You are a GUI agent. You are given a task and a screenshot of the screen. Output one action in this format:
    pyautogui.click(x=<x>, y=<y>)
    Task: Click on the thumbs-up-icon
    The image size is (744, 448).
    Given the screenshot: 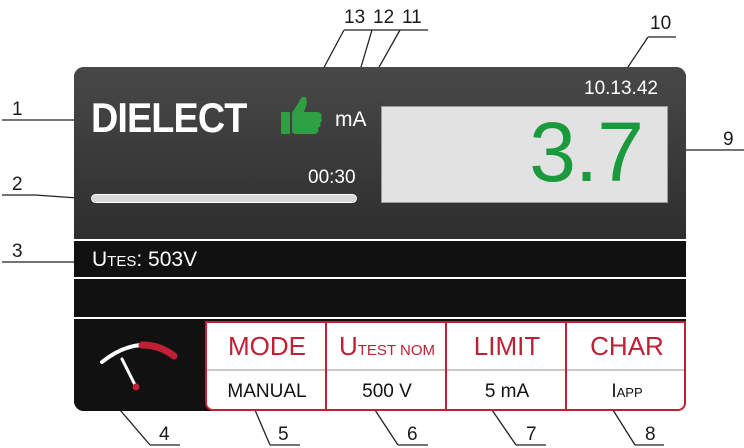 What is the action you would take?
    pyautogui.click(x=301, y=115)
    